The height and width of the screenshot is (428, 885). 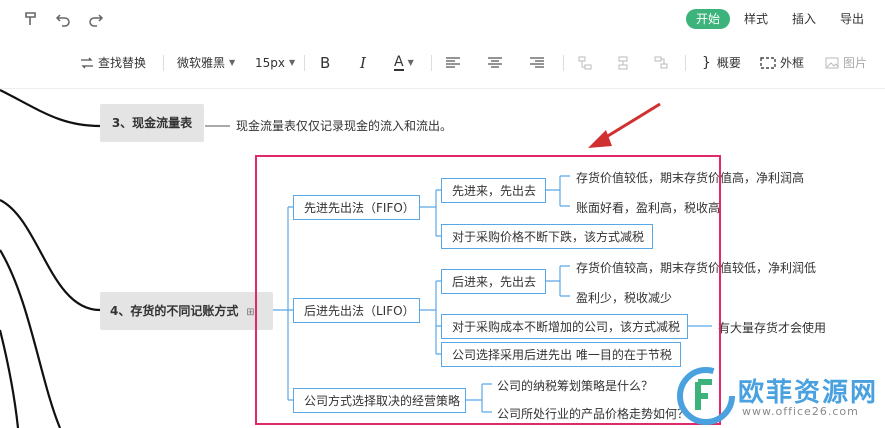 What do you see at coordinates (706, 396) in the screenshot?
I see `watermark-logo-icon` at bounding box center [706, 396].